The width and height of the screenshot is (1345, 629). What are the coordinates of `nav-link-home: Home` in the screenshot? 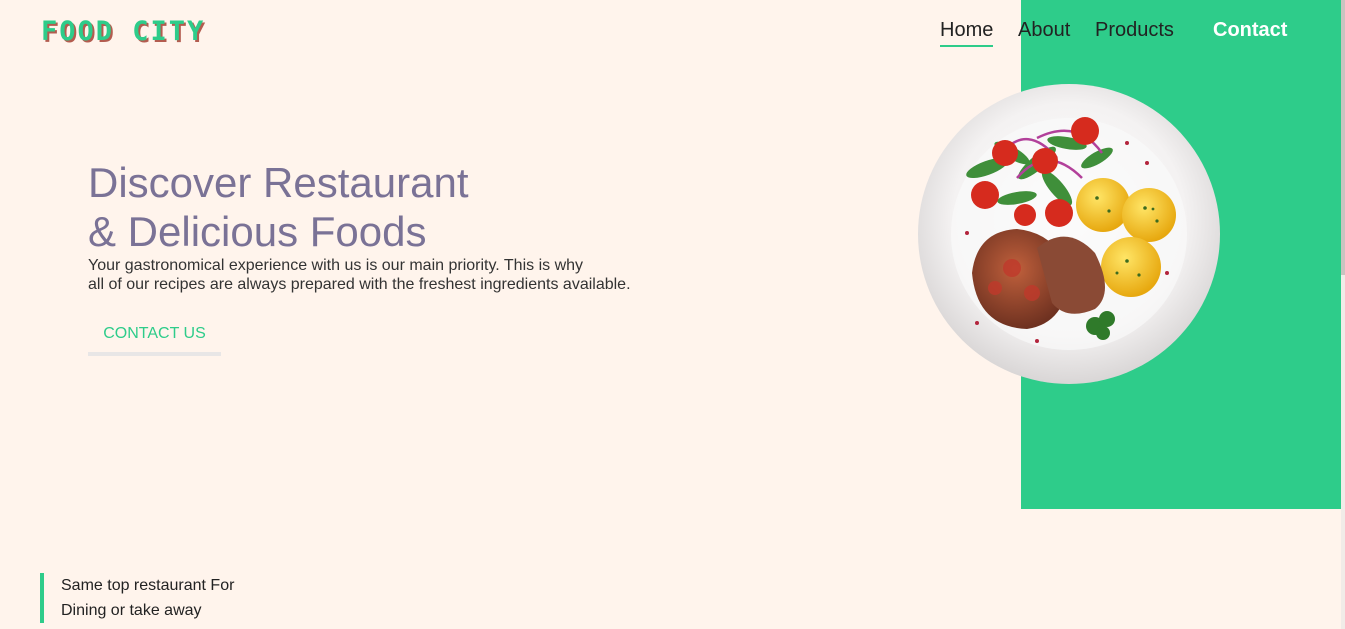 It's located at (967, 33).